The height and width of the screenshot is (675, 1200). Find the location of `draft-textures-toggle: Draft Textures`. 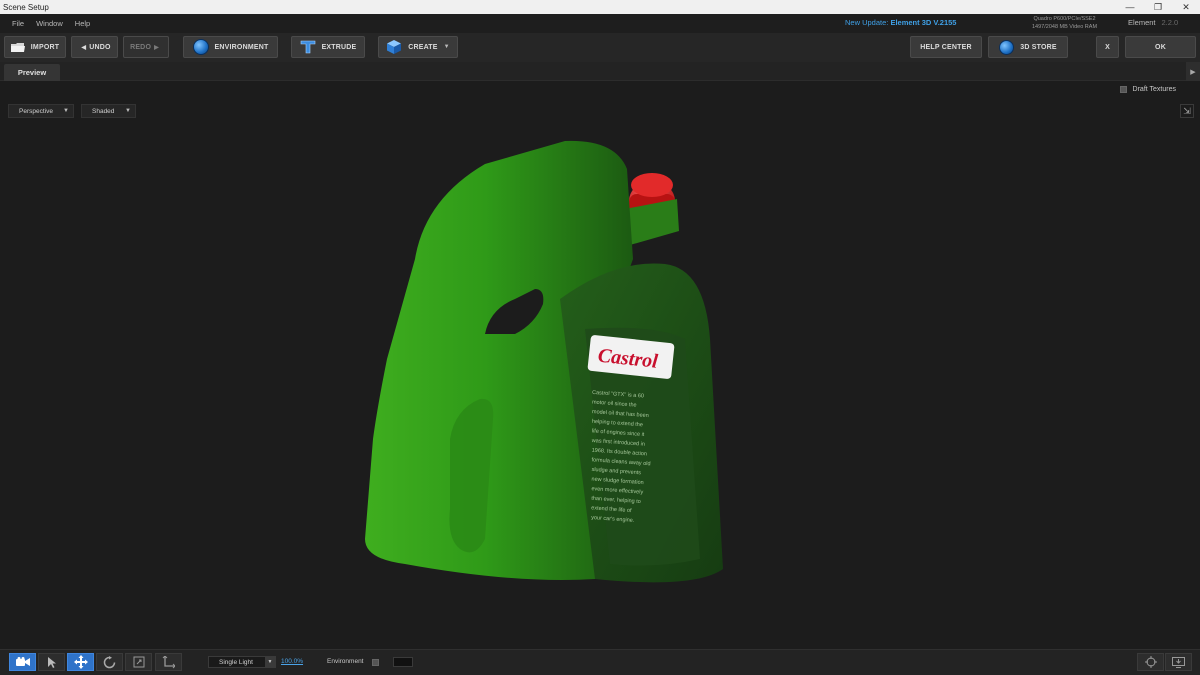

draft-textures-toggle: Draft Textures is located at coordinates (1147, 89).